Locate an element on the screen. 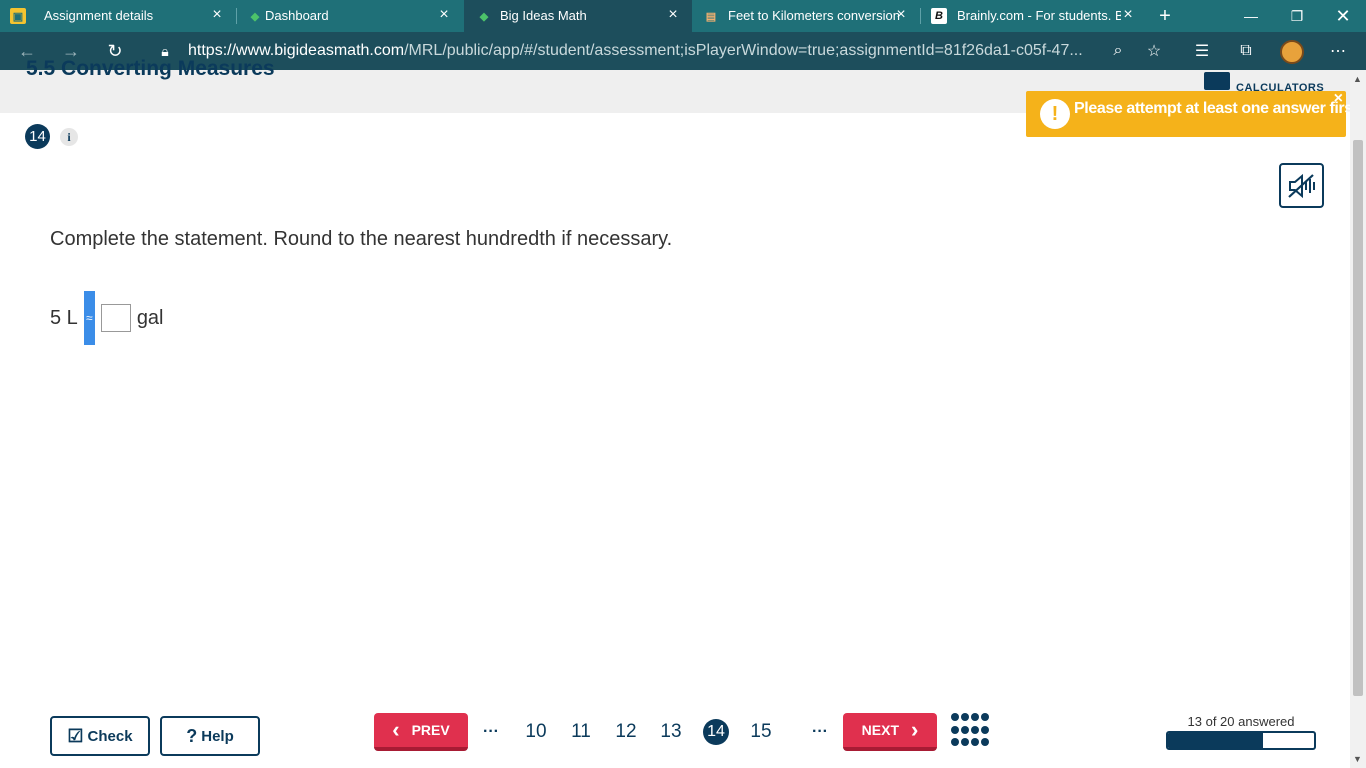  favorite-star-icon: ☆ is located at coordinates (1154, 51).